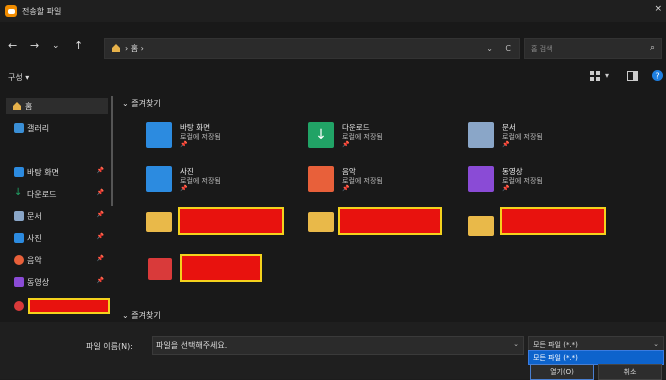  I want to click on search-placeholder: 홈 검색, so click(542, 49).